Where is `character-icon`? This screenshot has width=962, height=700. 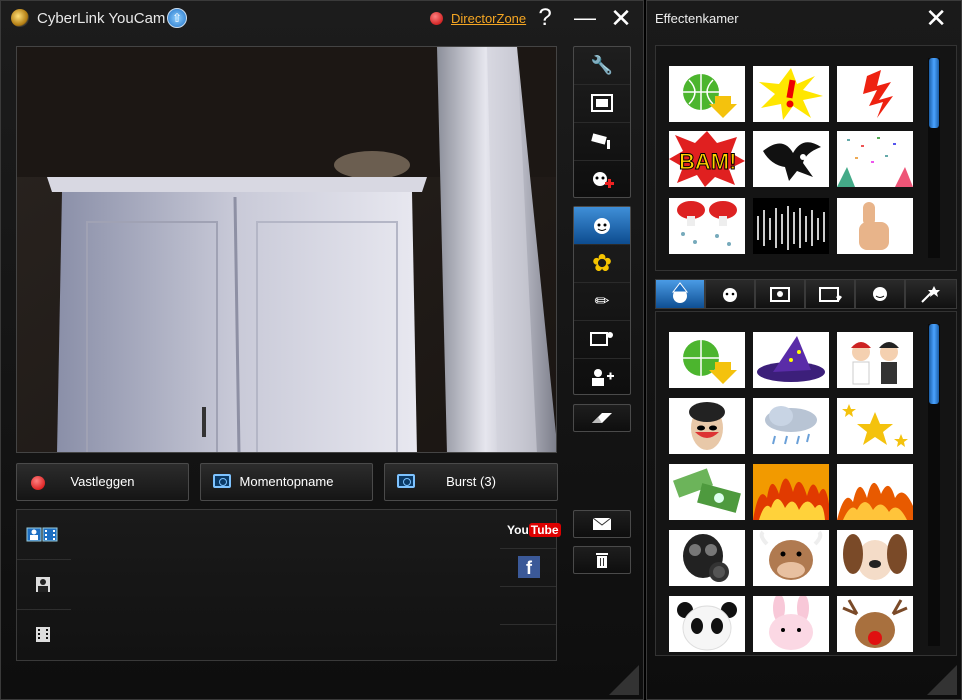 character-icon is located at coordinates (680, 292).